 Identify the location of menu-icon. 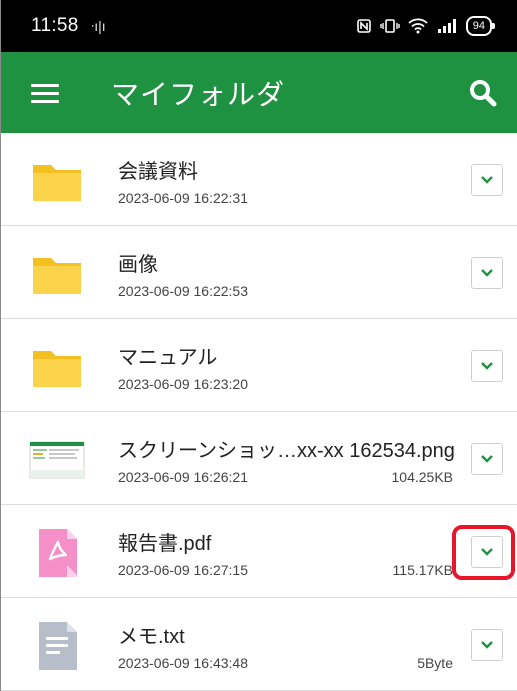
(46, 93).